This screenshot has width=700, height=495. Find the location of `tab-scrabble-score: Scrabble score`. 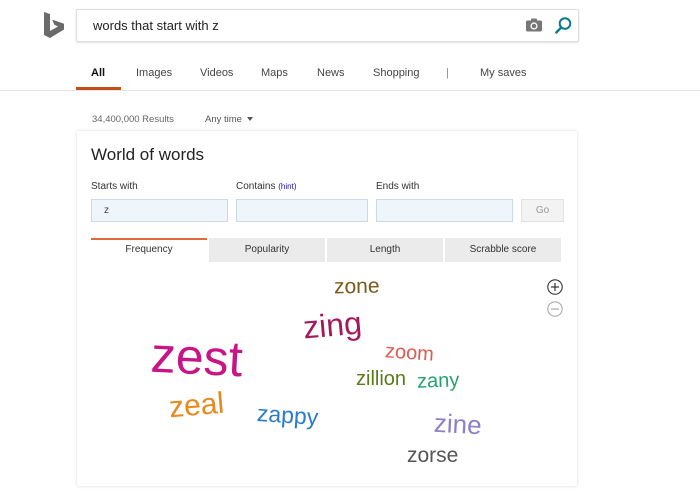

tab-scrabble-score: Scrabble score is located at coordinates (503, 250).